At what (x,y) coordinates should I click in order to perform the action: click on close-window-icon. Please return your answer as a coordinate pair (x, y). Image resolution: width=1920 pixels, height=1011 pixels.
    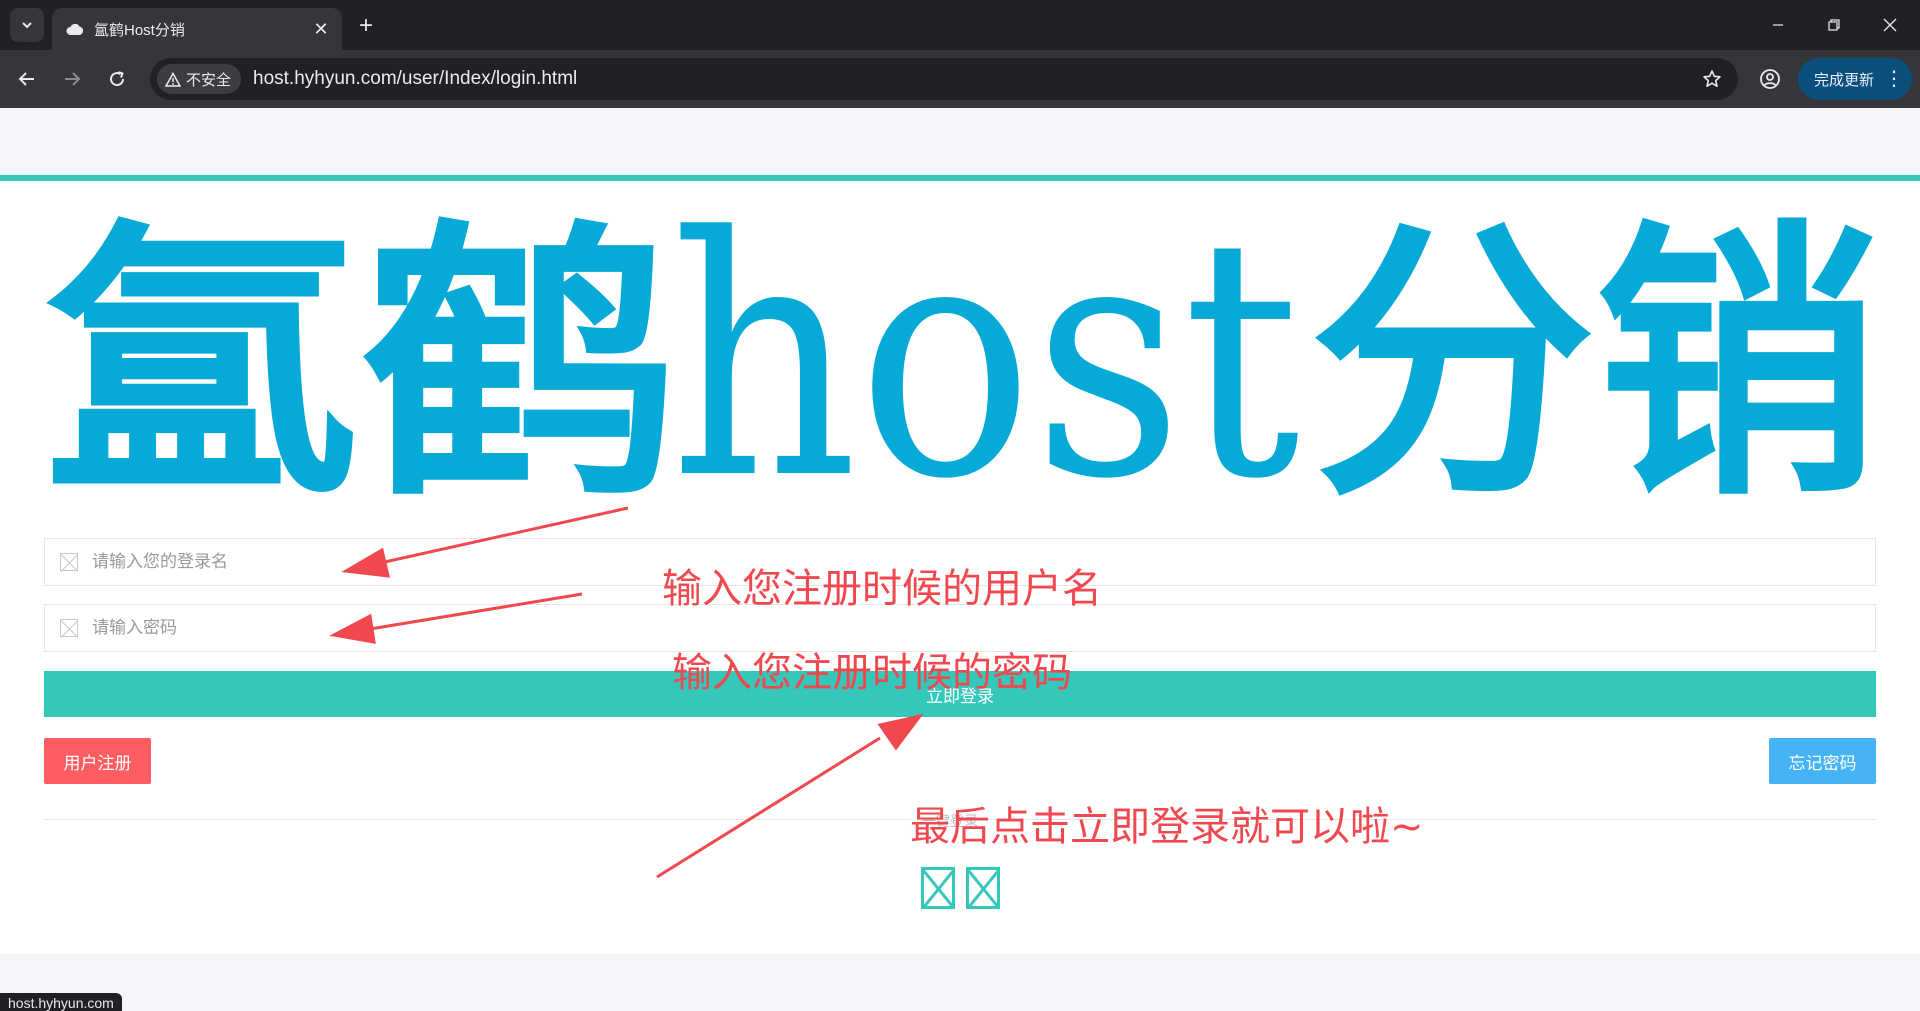
    Looking at the image, I should click on (1890, 25).